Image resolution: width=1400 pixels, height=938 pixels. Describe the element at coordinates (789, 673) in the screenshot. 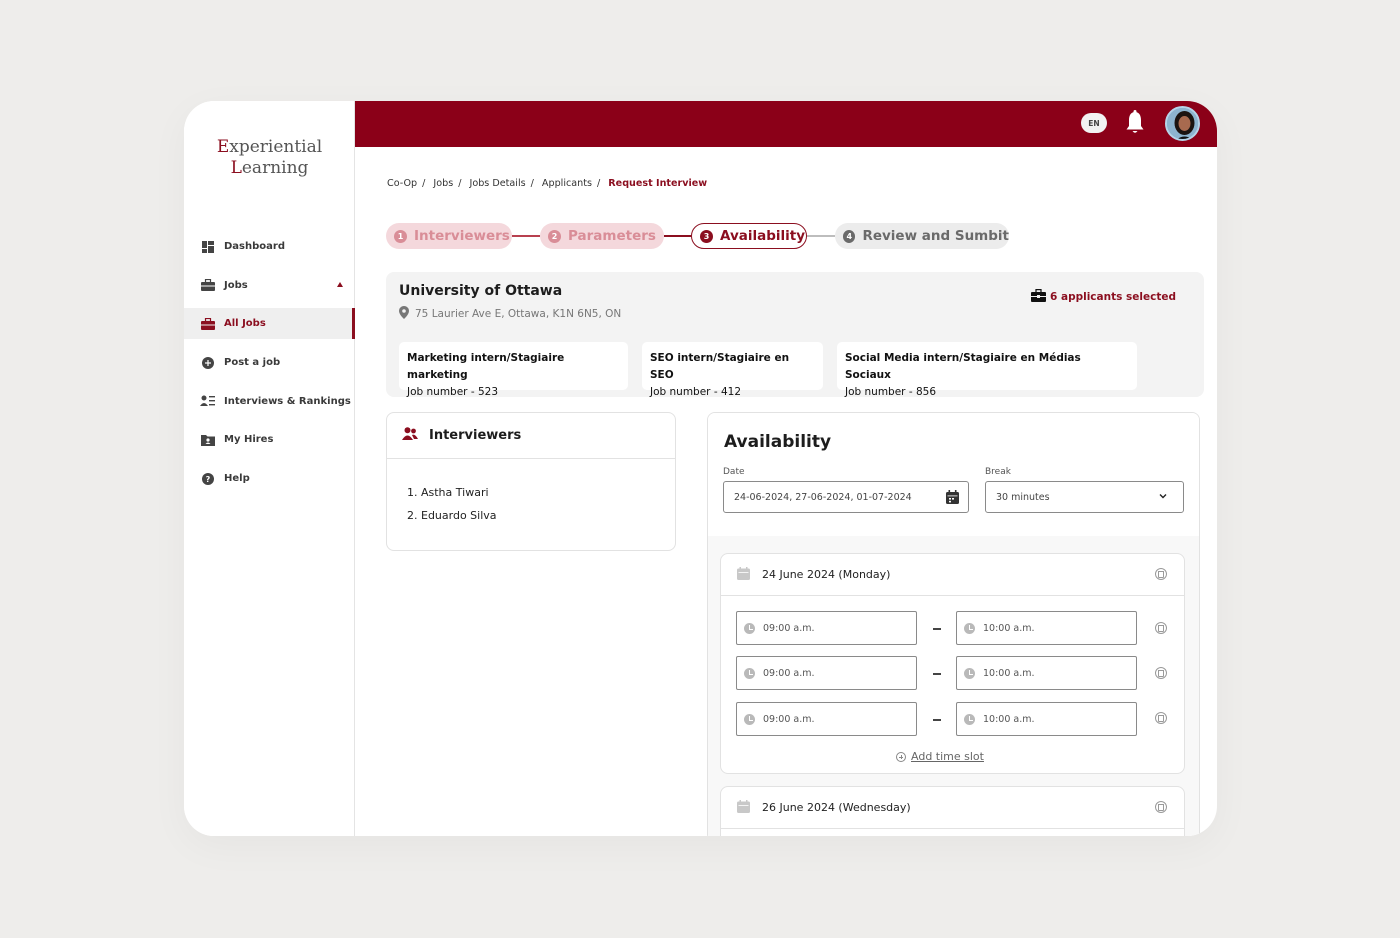

I see `start-time-value: 09:00 a.m.` at that location.